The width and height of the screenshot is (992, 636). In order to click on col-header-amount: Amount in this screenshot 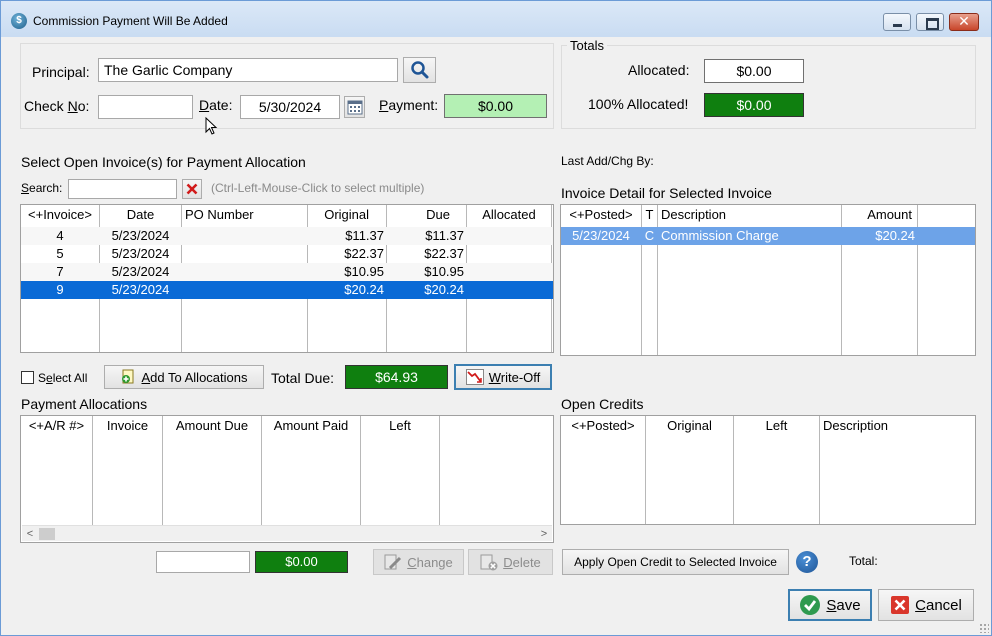, I will do `click(879, 215)`.